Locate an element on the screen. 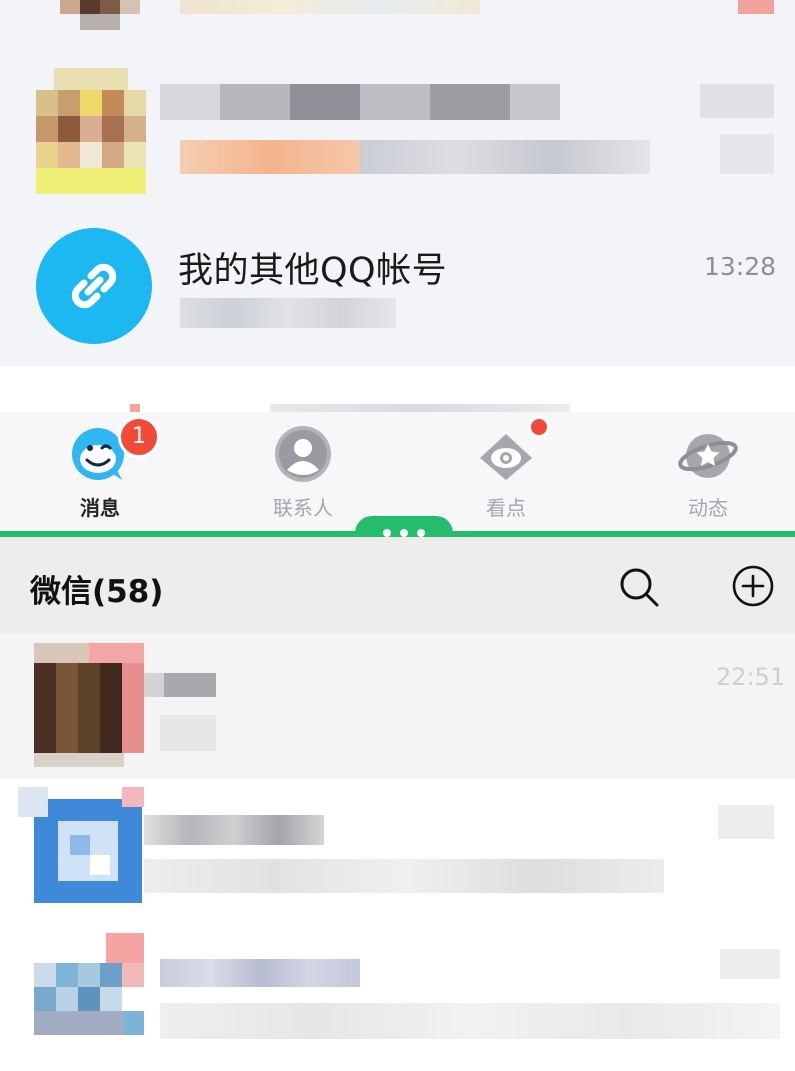 The image size is (795, 1071). qq-list-gap is located at coordinates (397, 389).